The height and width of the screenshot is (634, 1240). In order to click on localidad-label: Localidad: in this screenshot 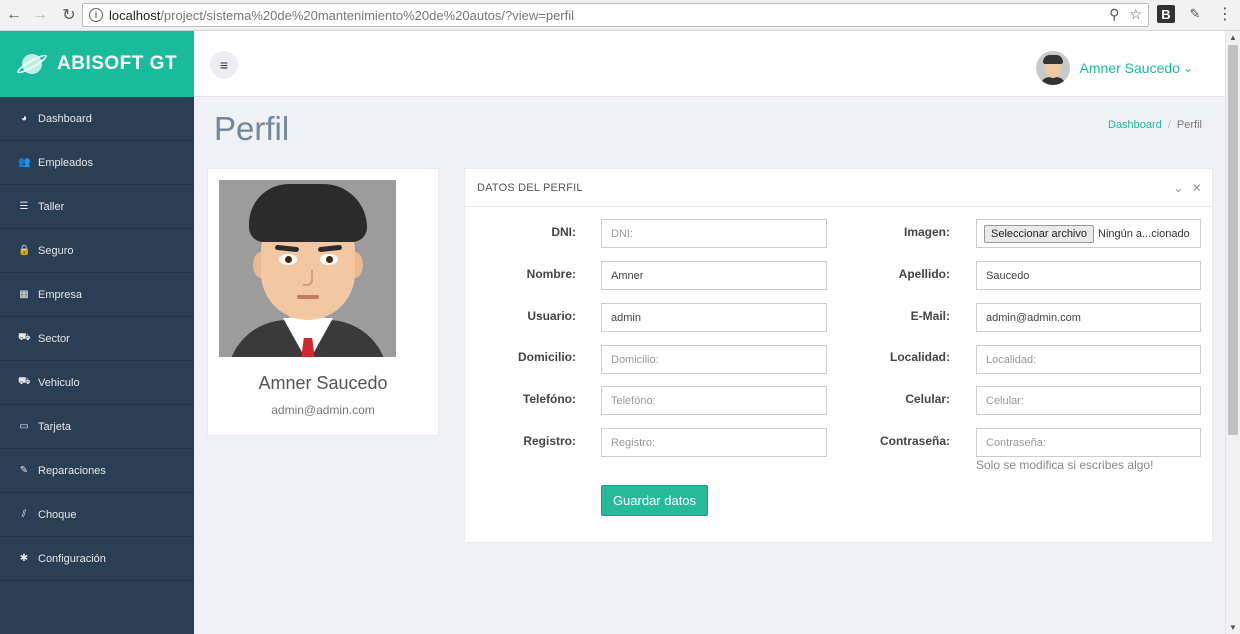, I will do `click(919, 357)`.